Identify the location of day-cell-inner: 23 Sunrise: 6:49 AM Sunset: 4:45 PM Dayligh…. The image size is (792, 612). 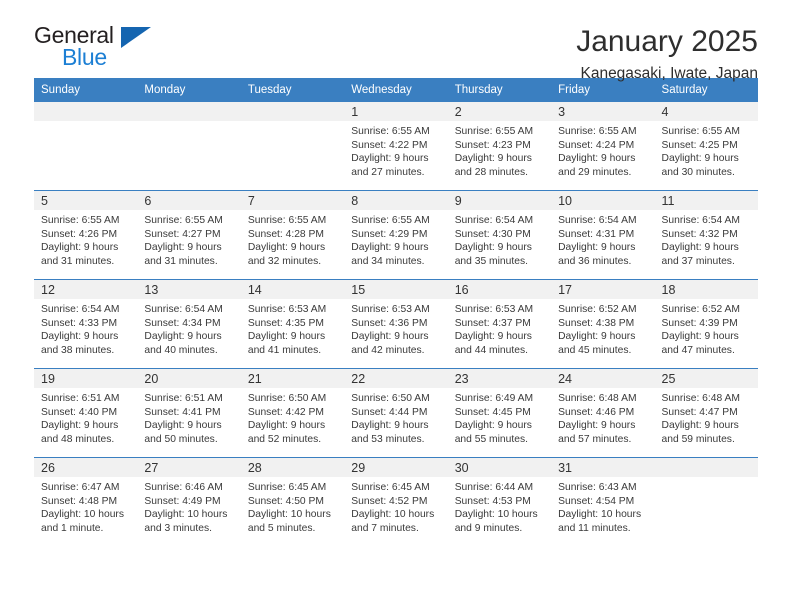
(499, 413).